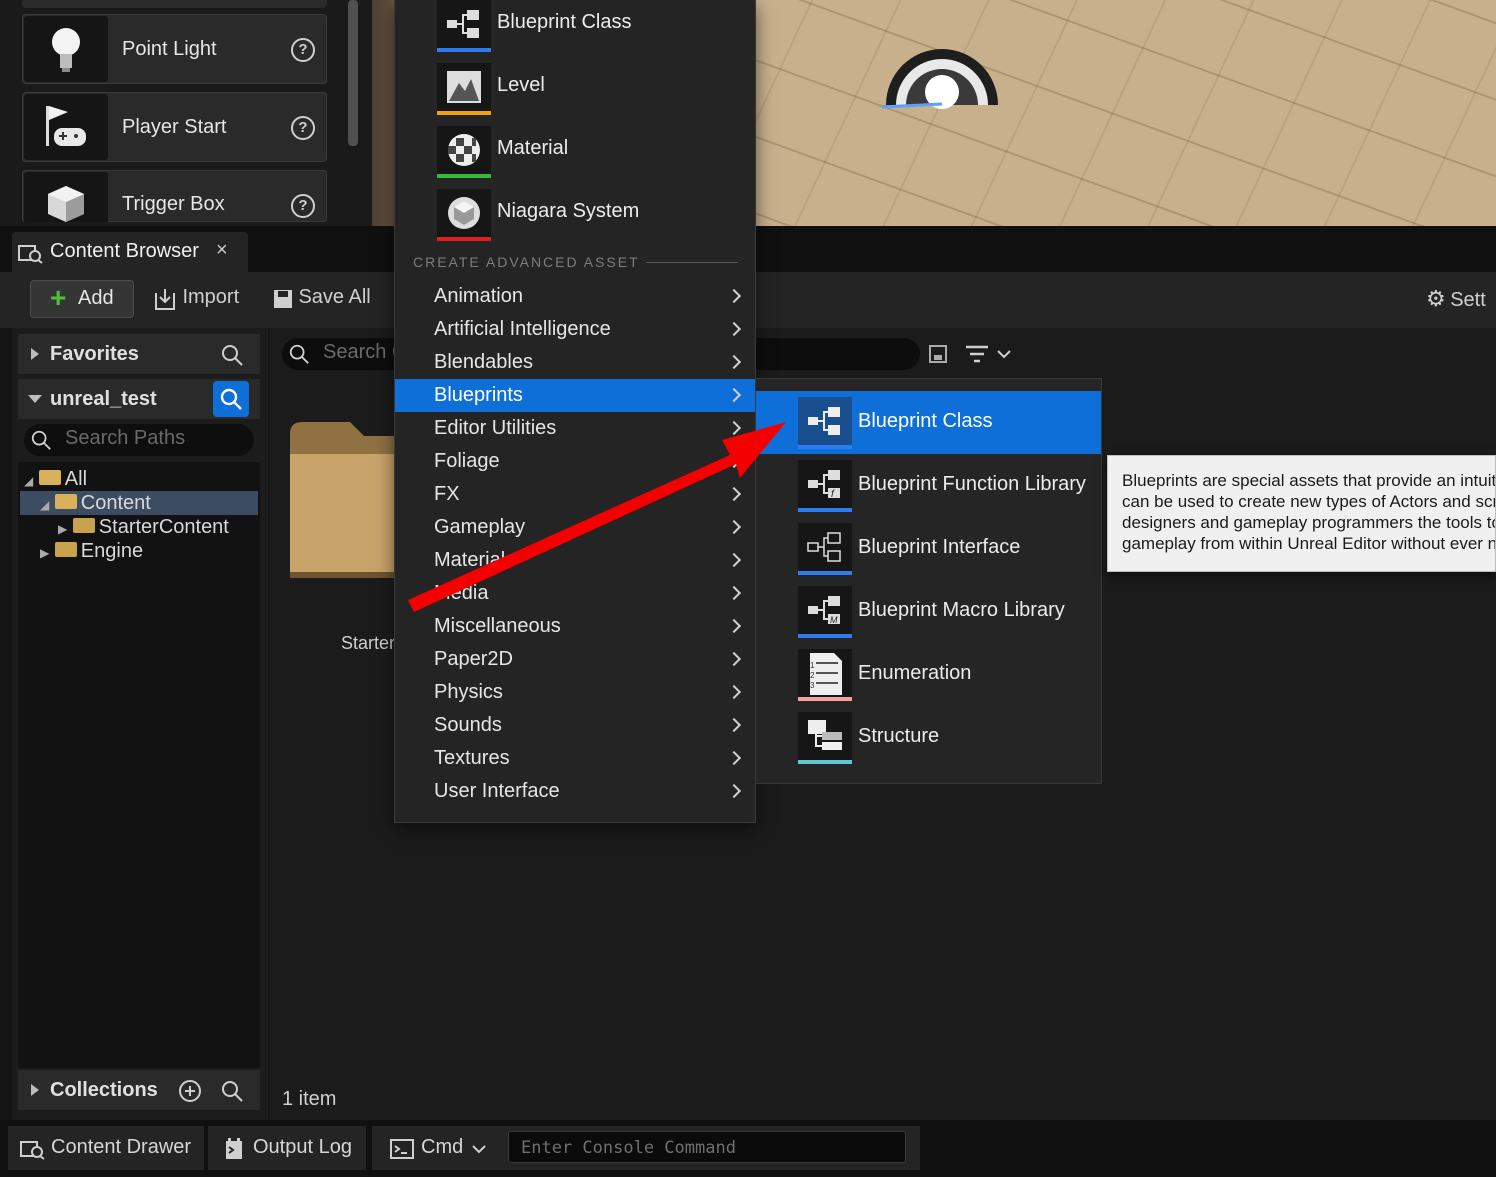 The width and height of the screenshot is (1496, 1177). I want to click on add-circle-icon, so click(190, 1091).